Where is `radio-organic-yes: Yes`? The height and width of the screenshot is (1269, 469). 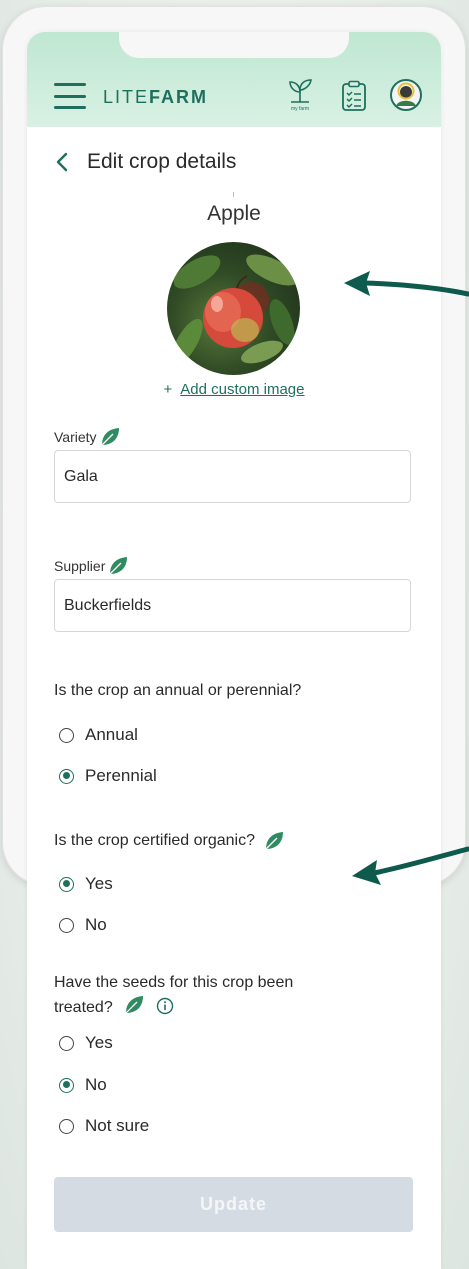
radio-organic-yes: Yes is located at coordinates (86, 884).